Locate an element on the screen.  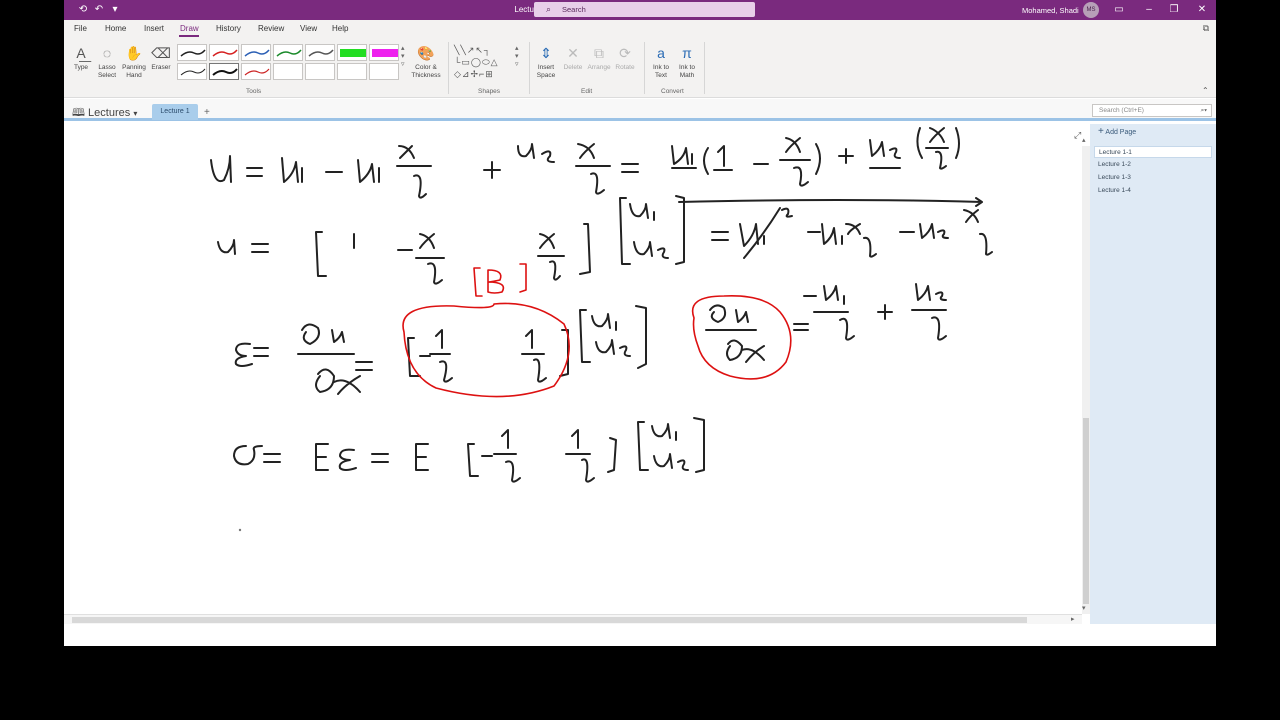
delete-icon: ✕ is located at coordinates (573, 53).